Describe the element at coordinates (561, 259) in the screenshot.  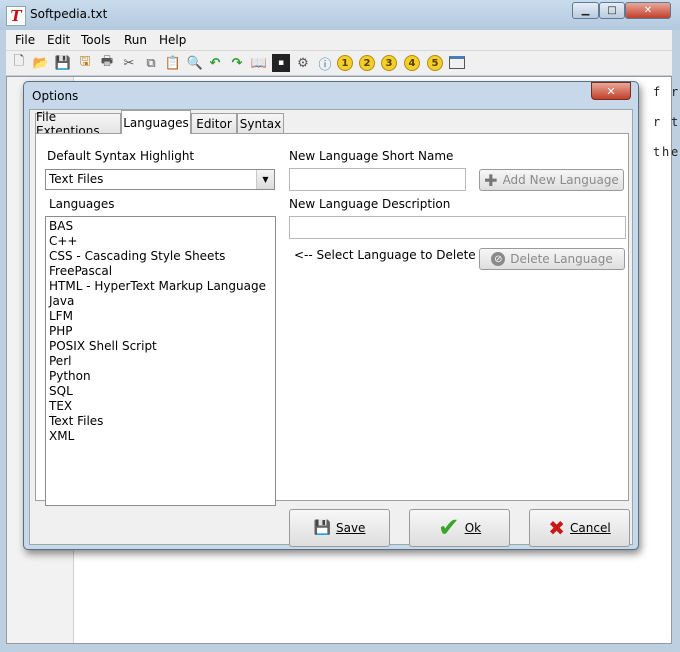
I see `delete-language-label: Delete Language` at that location.